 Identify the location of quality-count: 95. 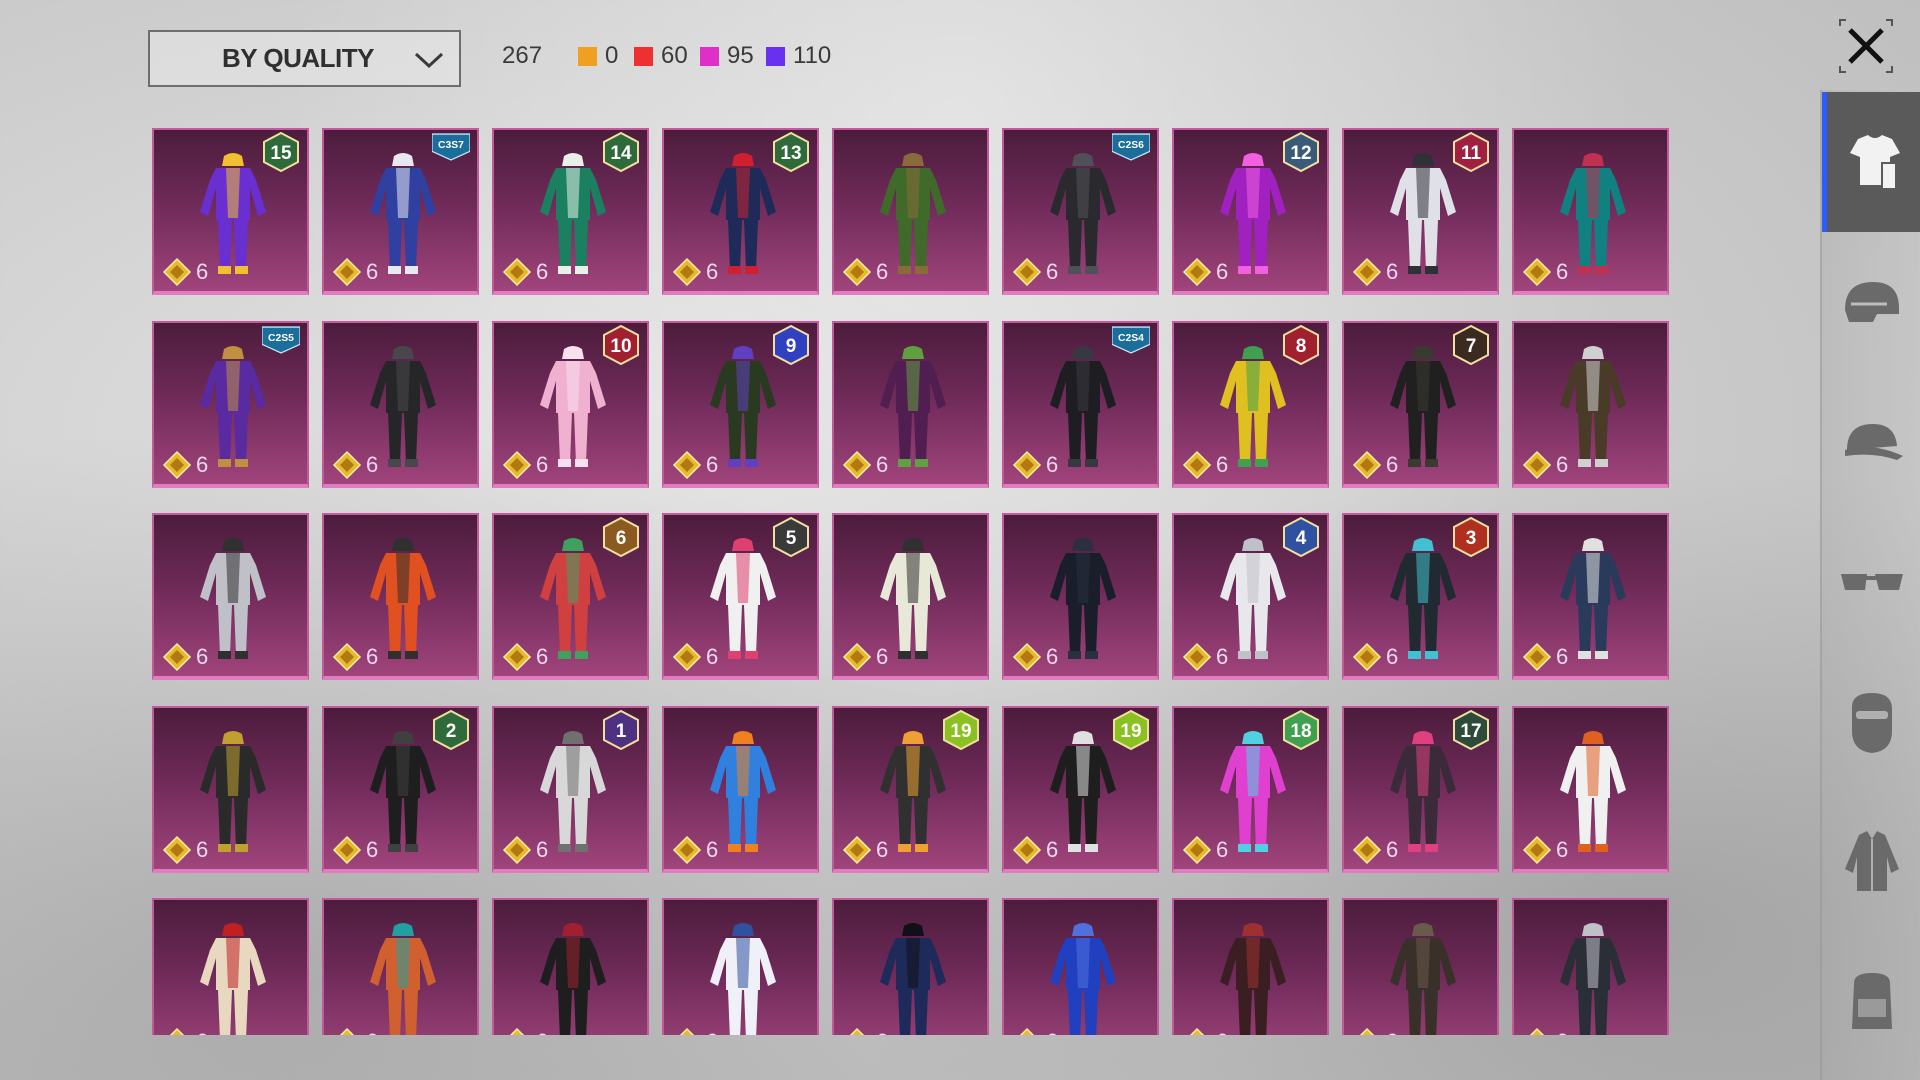
(740, 55).